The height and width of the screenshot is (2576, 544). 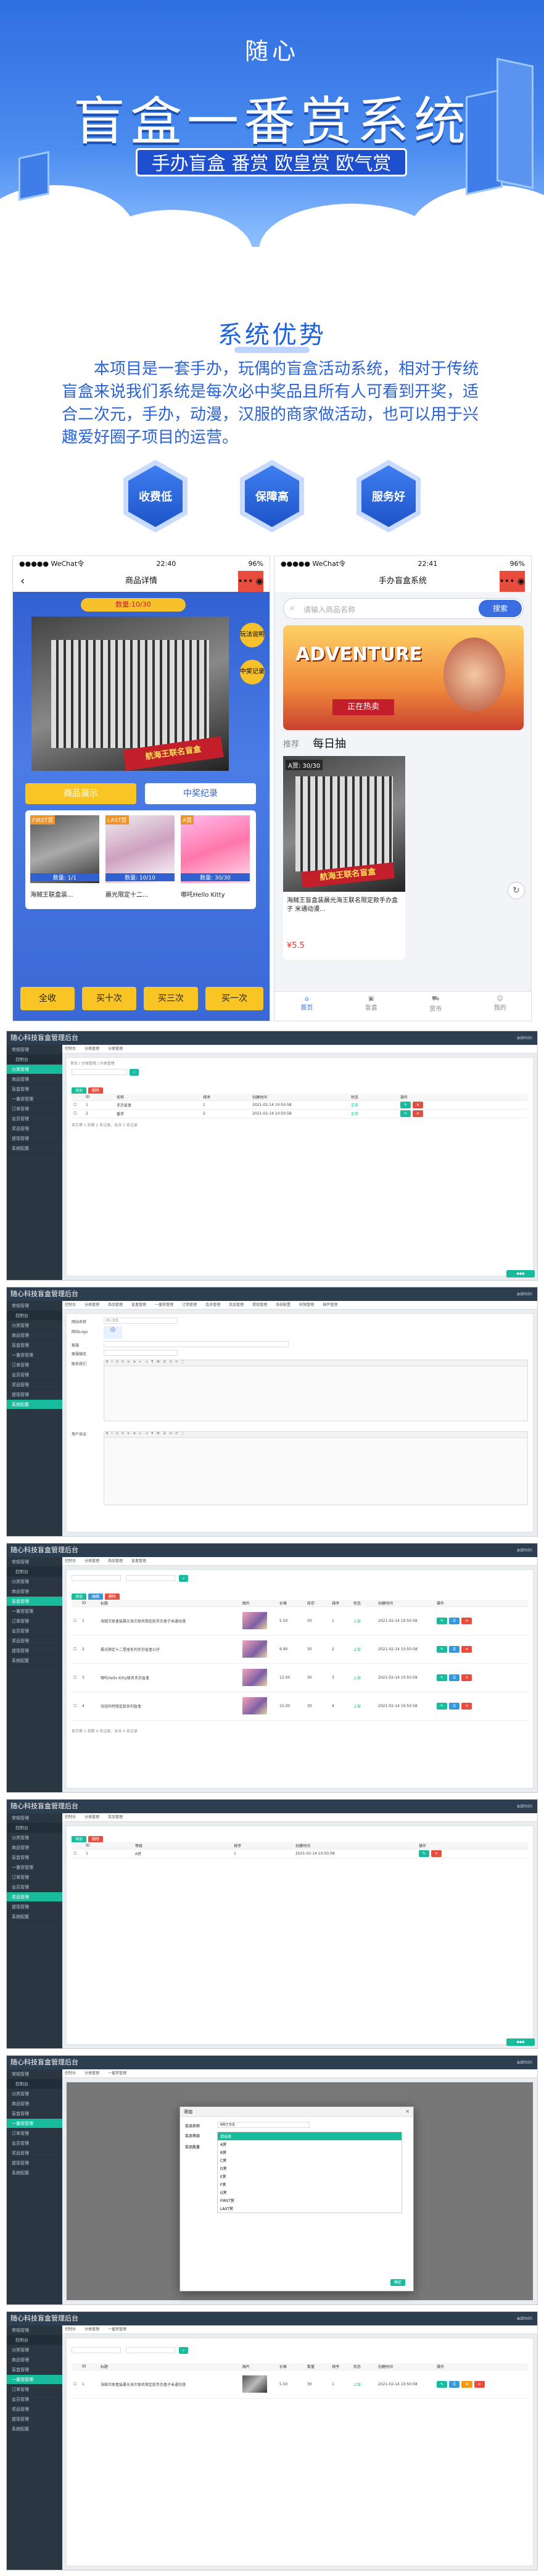 What do you see at coordinates (306, 1305) in the screenshot?
I see `tab: 权限管理` at bounding box center [306, 1305].